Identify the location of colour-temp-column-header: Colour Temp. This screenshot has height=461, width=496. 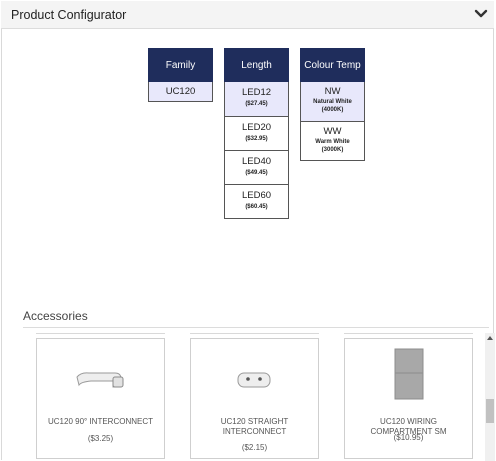
(332, 65).